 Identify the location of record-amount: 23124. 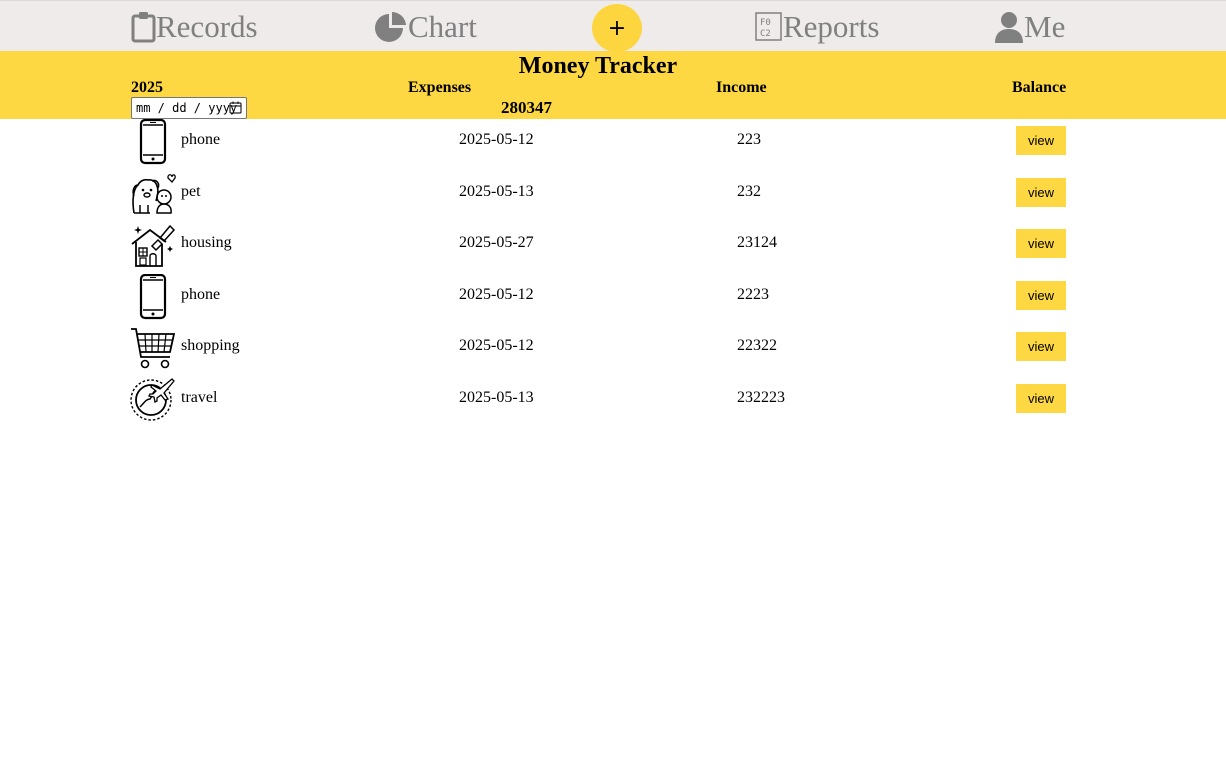
(757, 242).